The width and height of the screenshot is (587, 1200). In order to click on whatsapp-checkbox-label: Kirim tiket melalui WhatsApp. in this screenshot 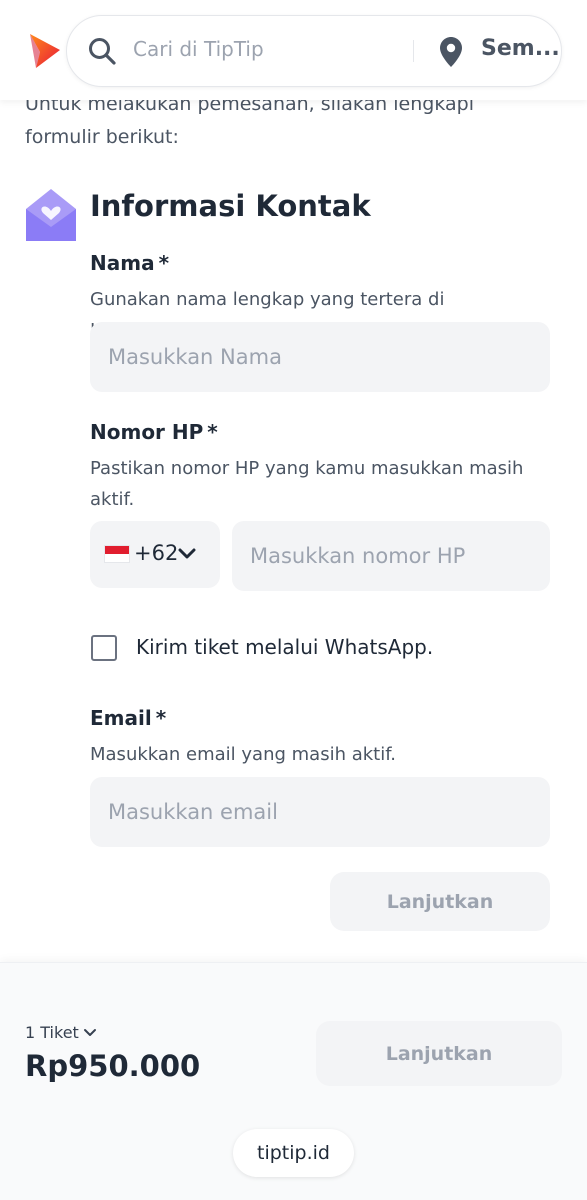, I will do `click(284, 647)`.